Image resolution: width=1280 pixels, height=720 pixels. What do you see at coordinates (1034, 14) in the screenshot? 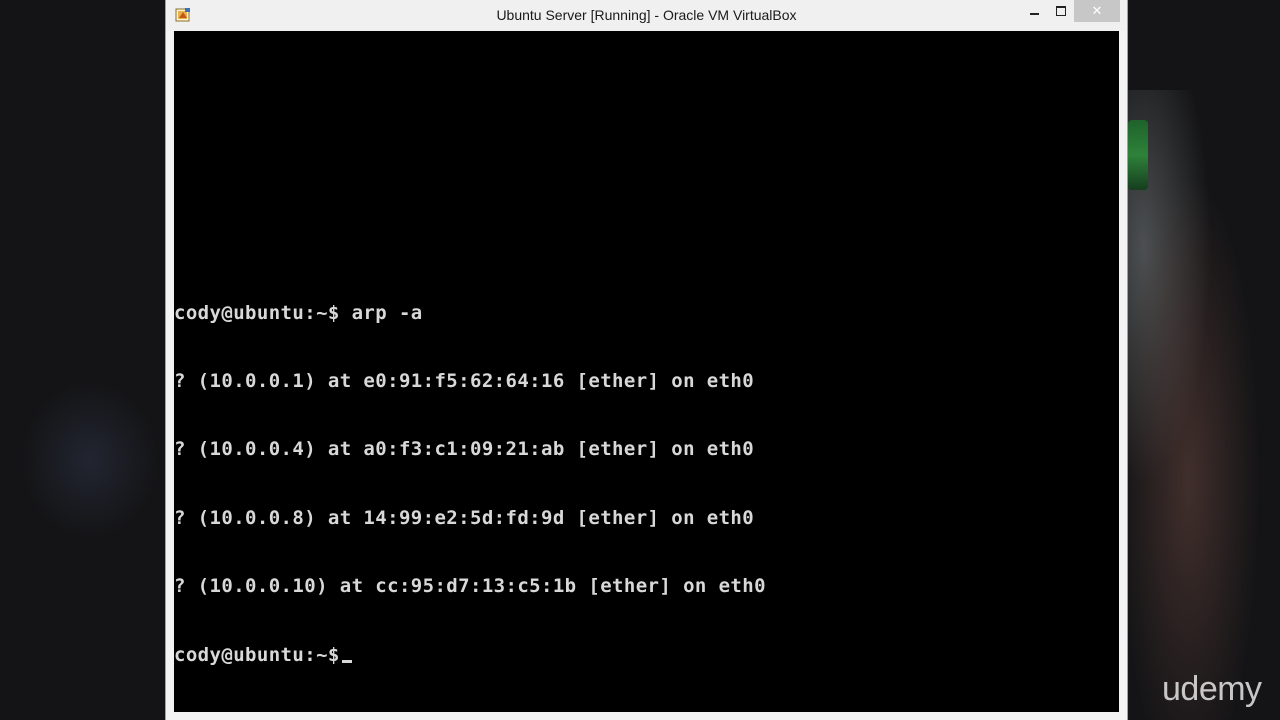
I see `minimize-icon` at bounding box center [1034, 14].